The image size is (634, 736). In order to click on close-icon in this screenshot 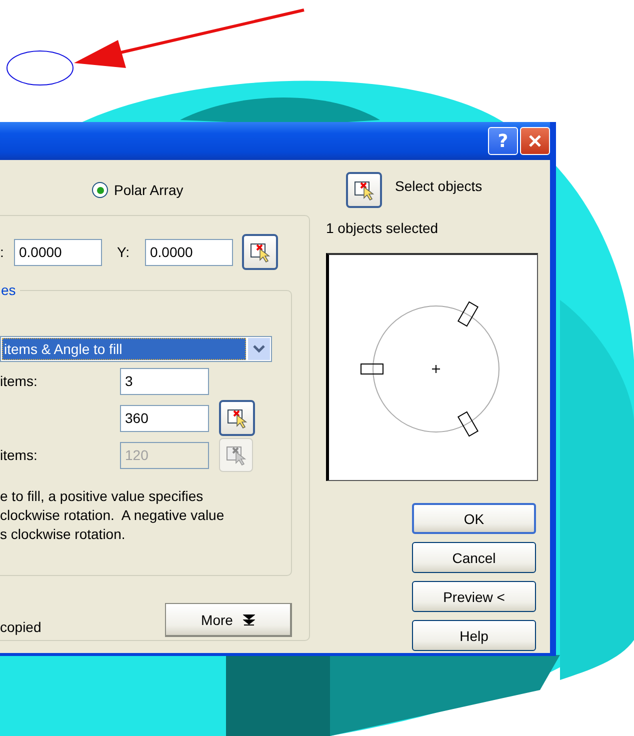, I will do `click(535, 141)`.